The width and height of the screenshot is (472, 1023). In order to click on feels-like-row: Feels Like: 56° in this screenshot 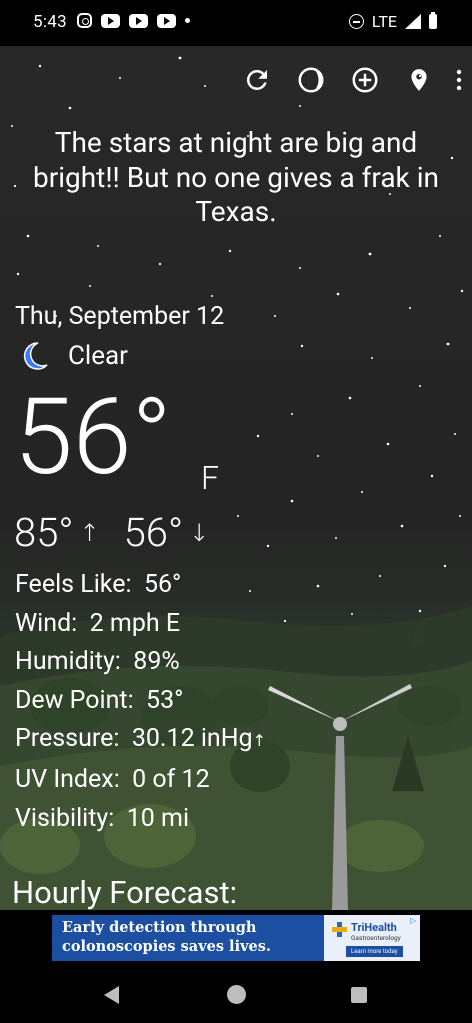, I will do `click(140, 585)`.